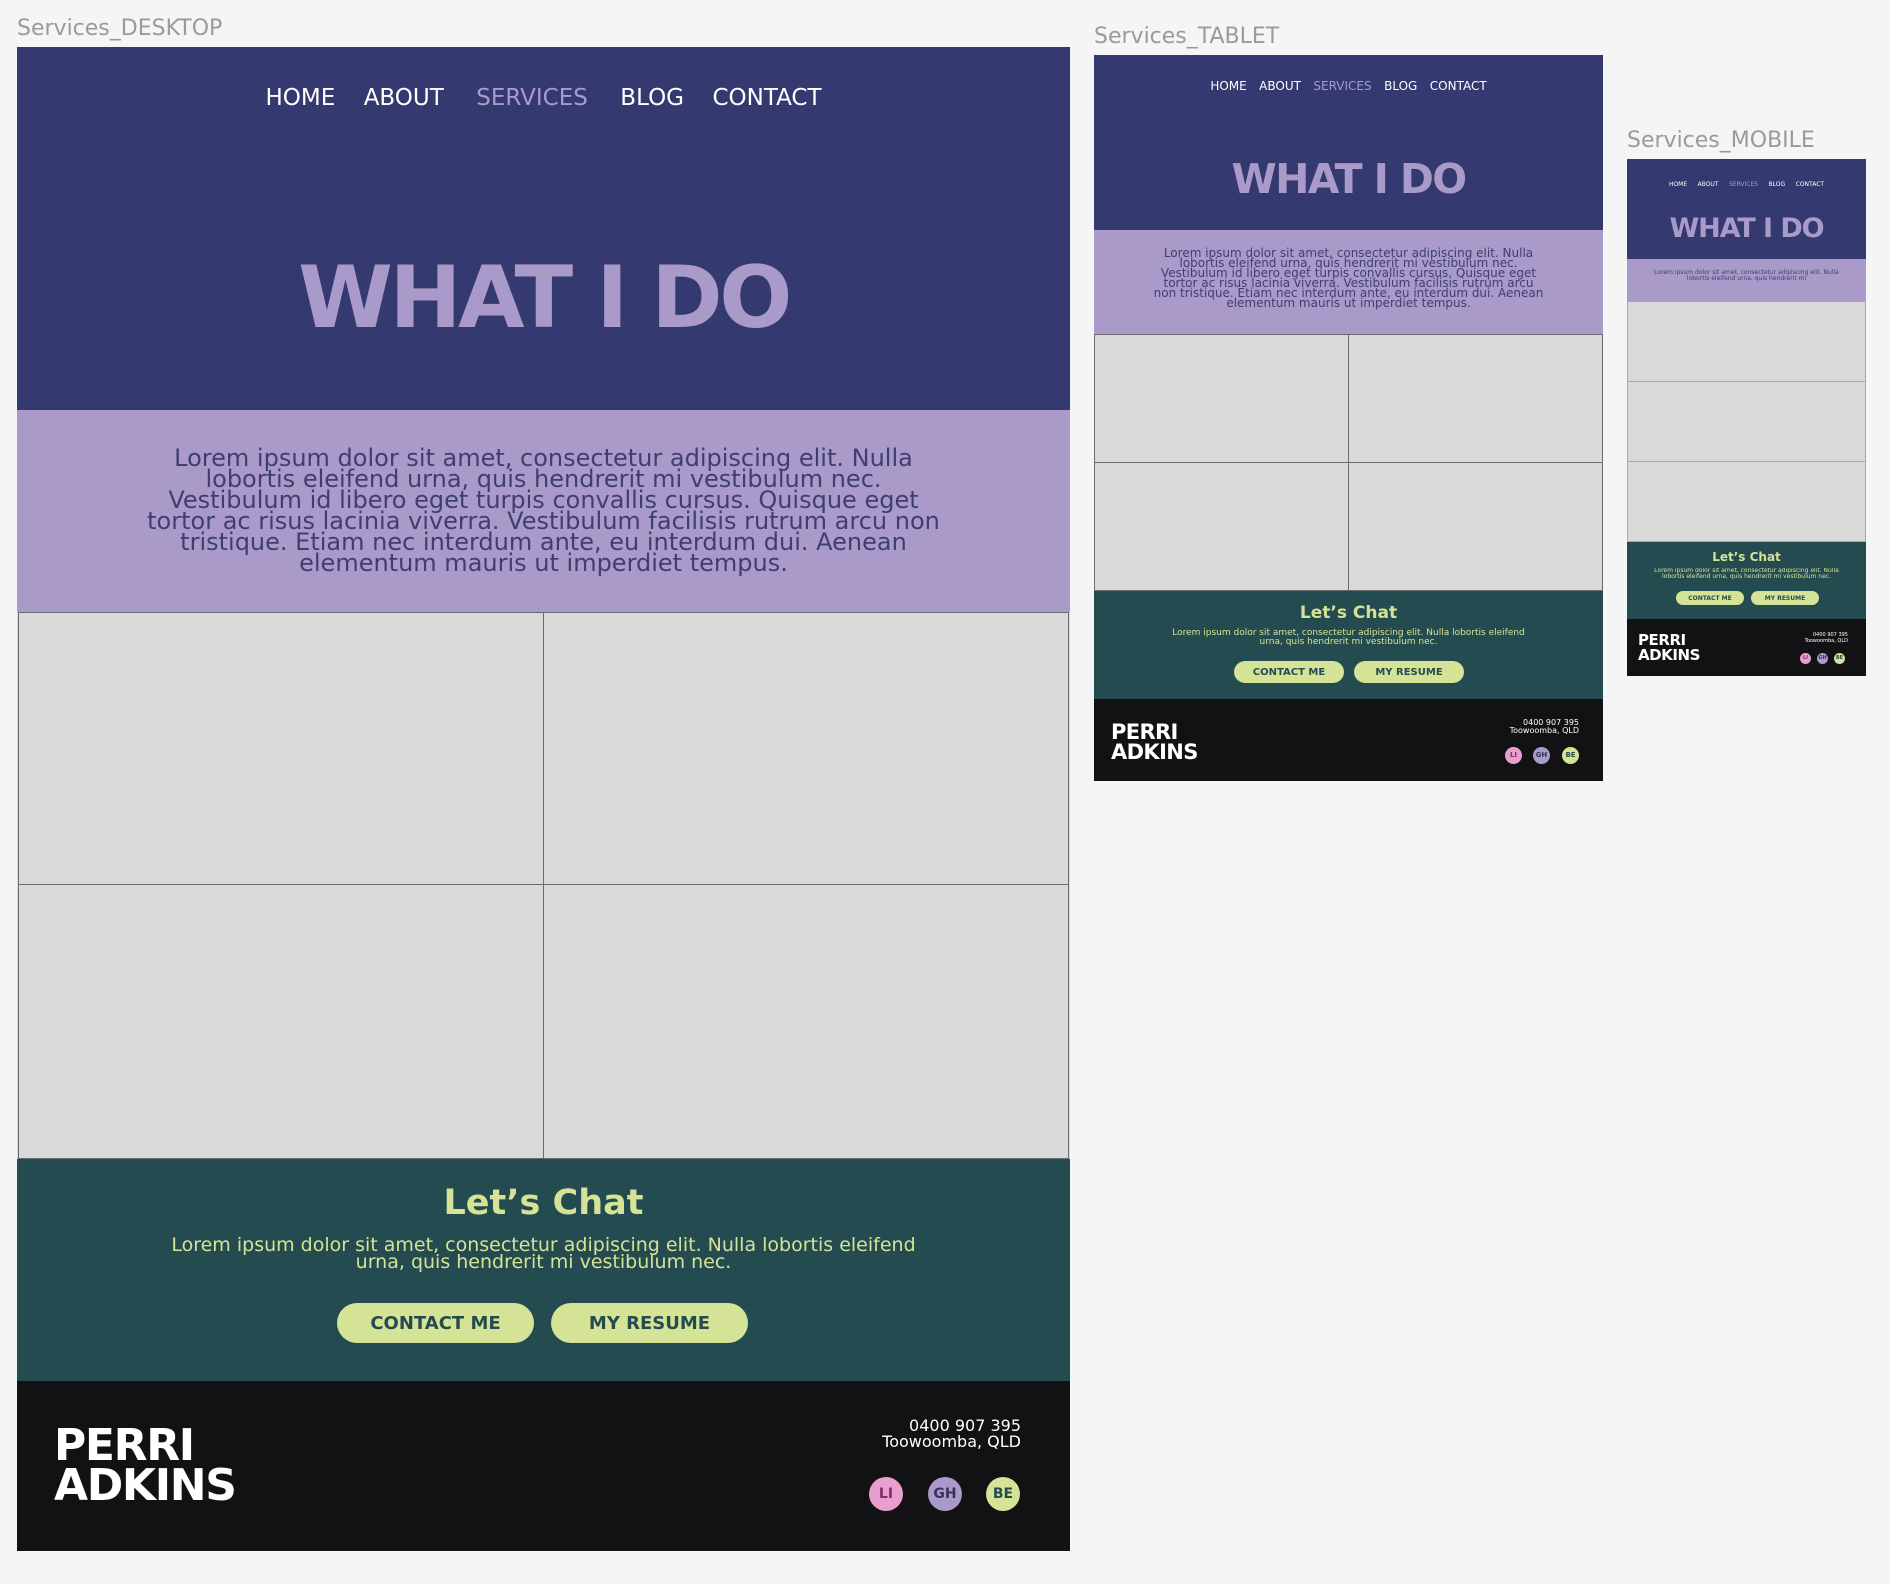  What do you see at coordinates (1805, 658) in the screenshot?
I see `mobile-linkedin-icon: LI` at bounding box center [1805, 658].